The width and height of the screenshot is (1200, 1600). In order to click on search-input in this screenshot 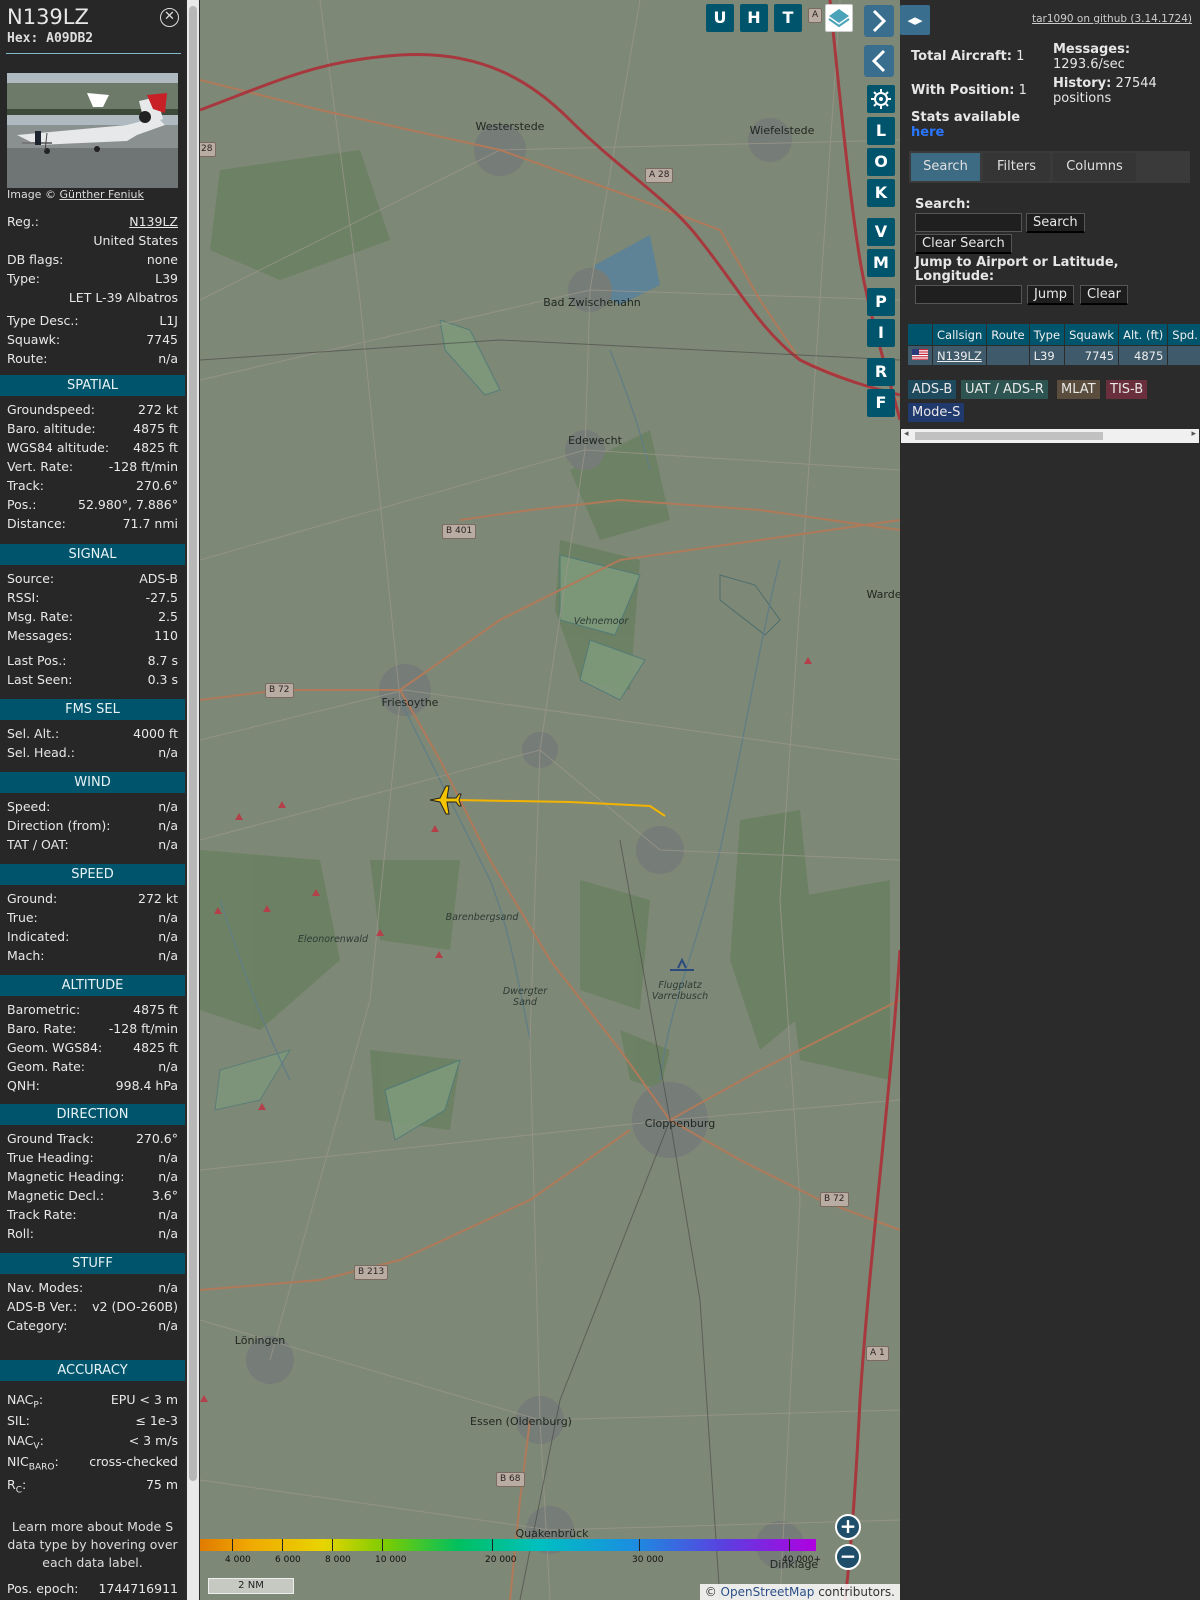, I will do `click(968, 222)`.